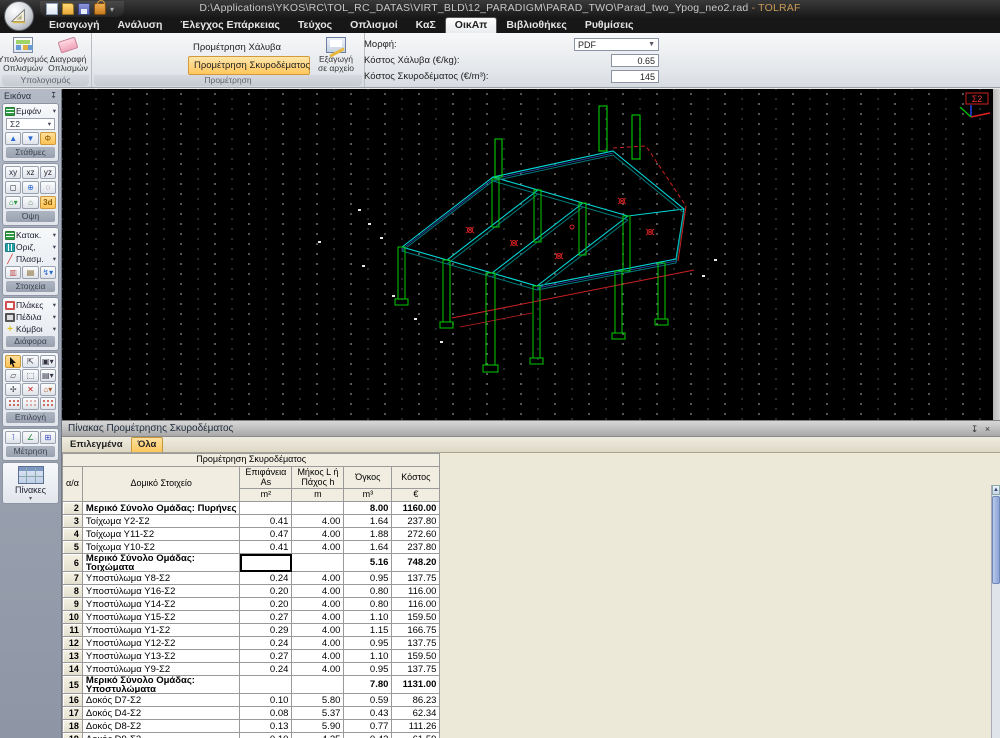 The image size is (1000, 738). I want to click on level-isolate-button: Φ, so click(47, 138).